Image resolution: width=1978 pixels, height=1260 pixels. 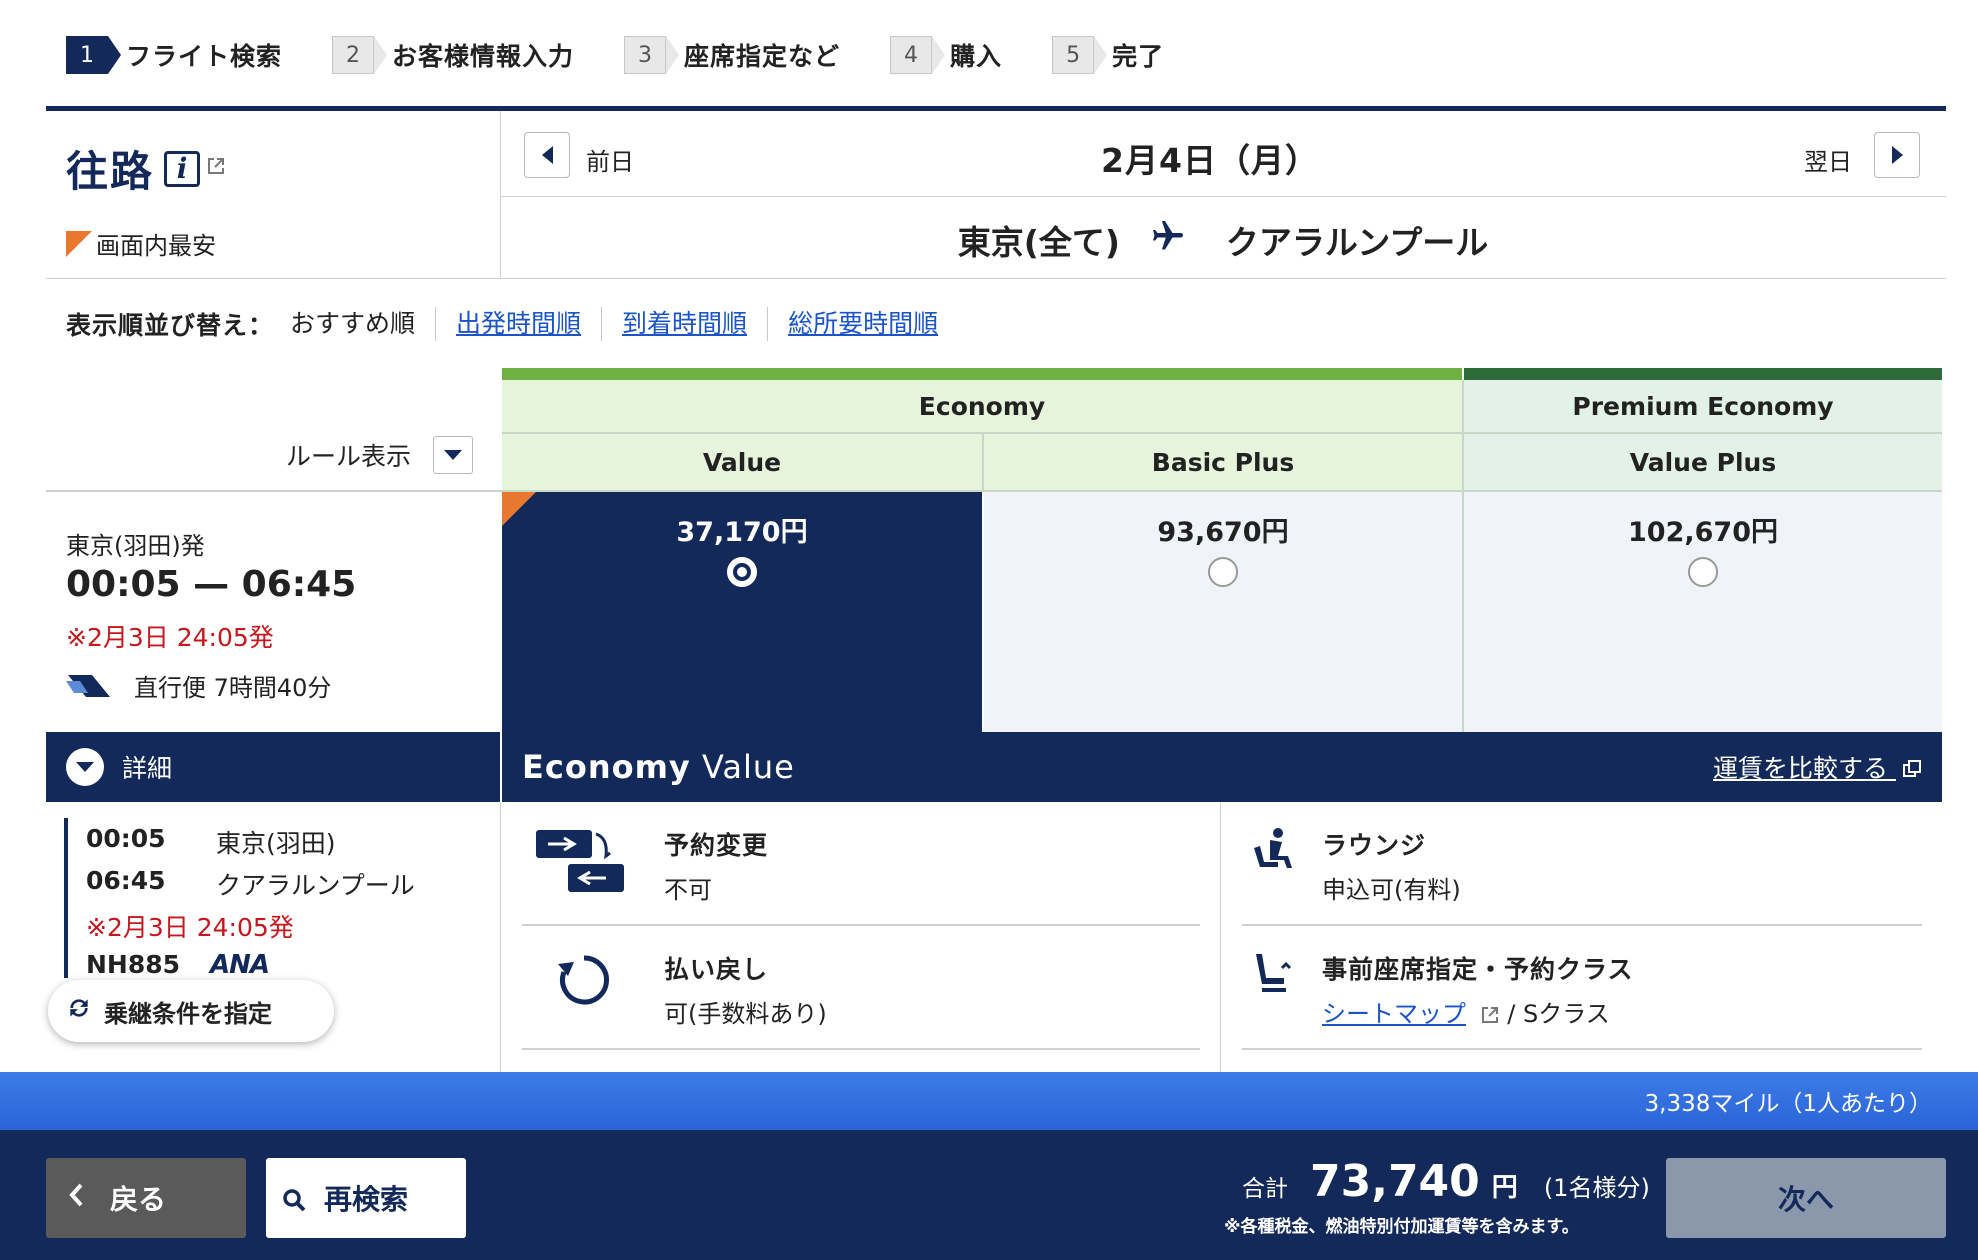 I want to click on step-complete: 5 完了, so click(x=1108, y=55).